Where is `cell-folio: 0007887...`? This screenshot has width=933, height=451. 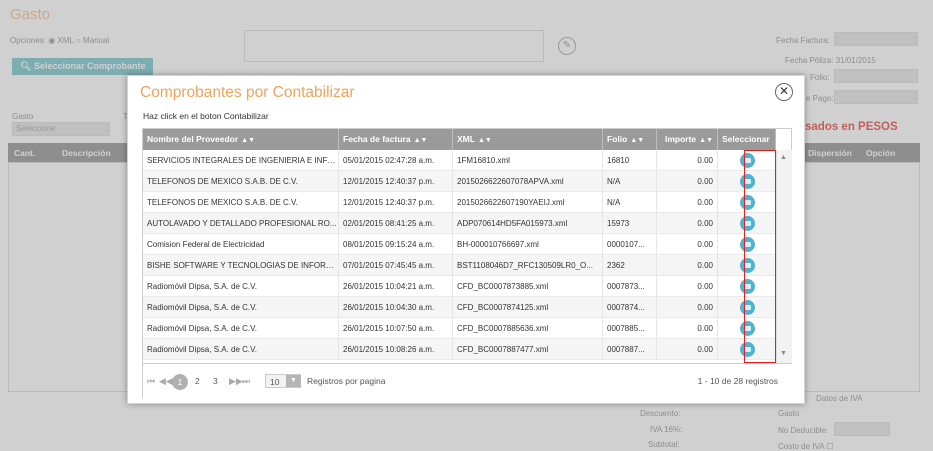 cell-folio: 0007887... is located at coordinates (630, 349).